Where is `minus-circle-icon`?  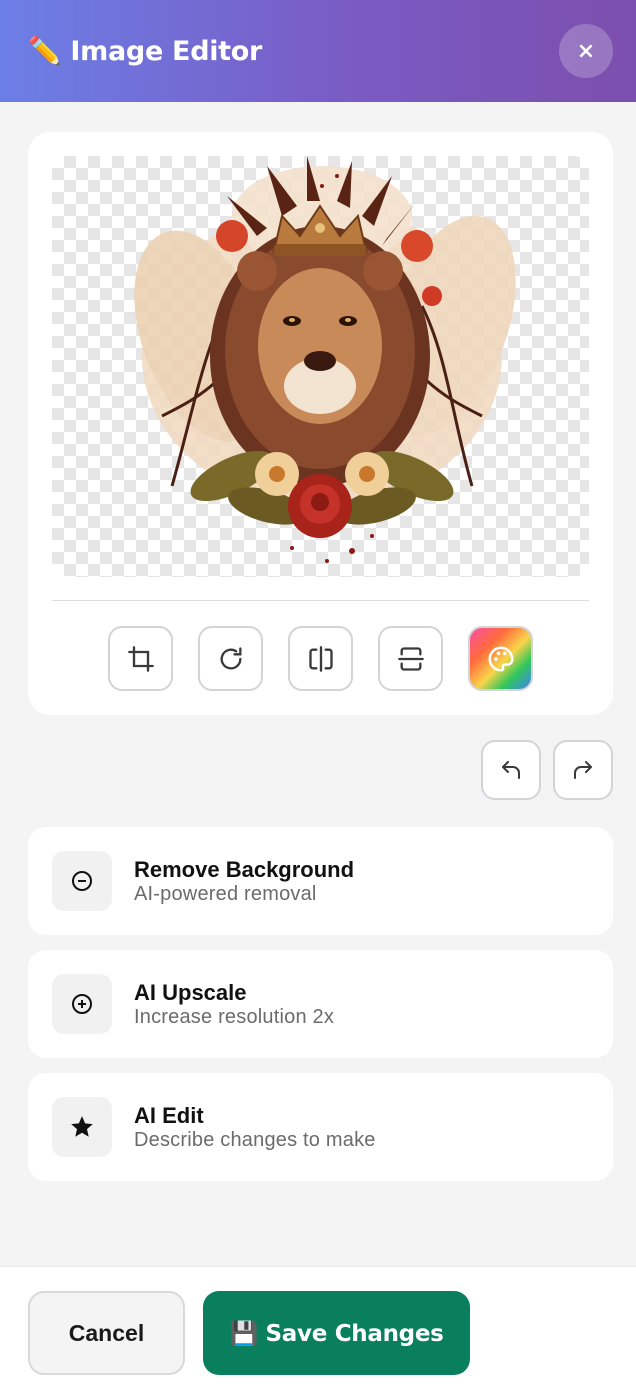 minus-circle-icon is located at coordinates (82, 881).